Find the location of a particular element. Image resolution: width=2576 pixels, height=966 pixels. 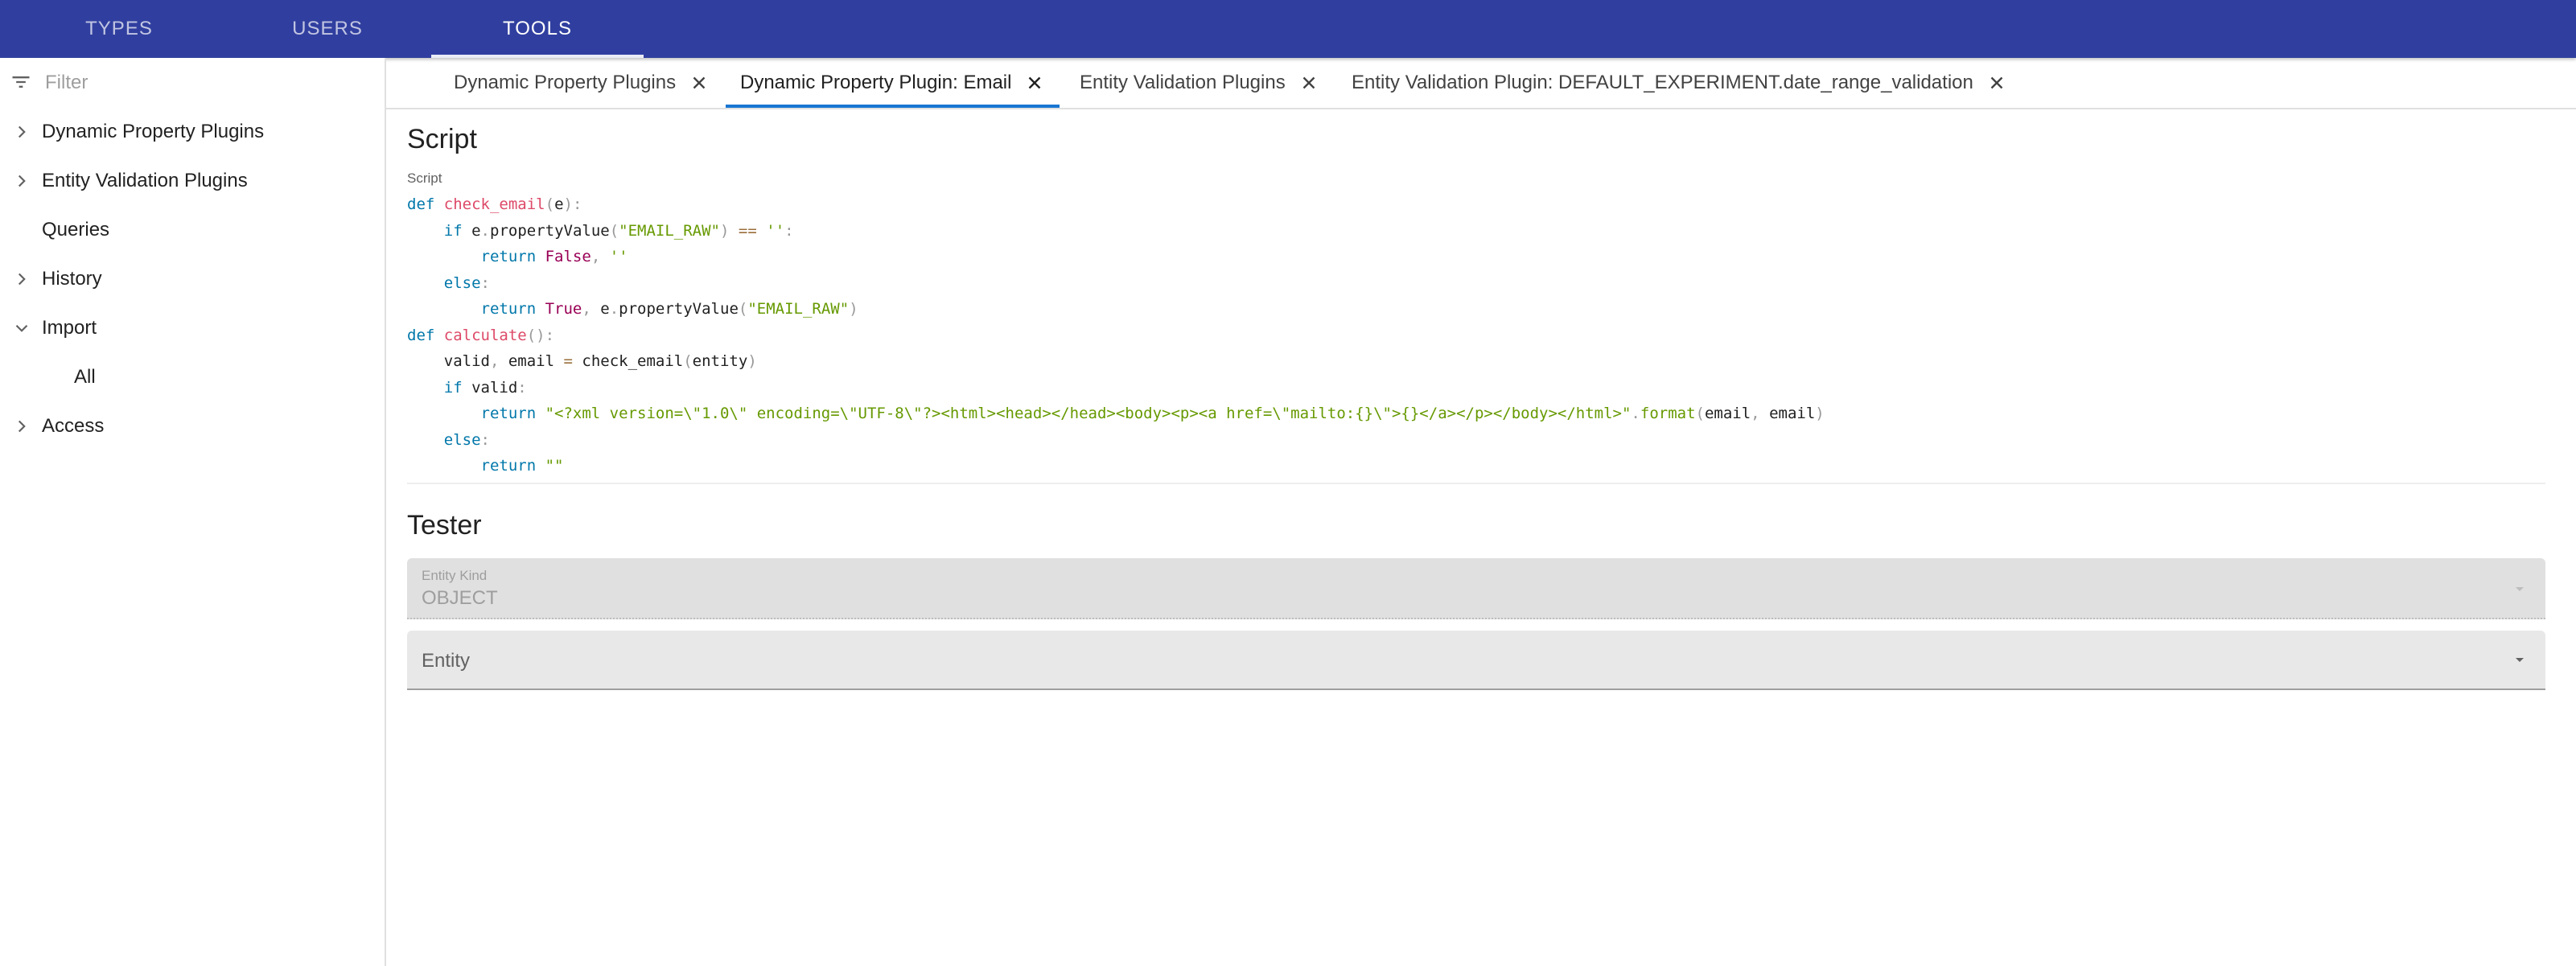

sidebar-item-label: Queries is located at coordinates (76, 230).